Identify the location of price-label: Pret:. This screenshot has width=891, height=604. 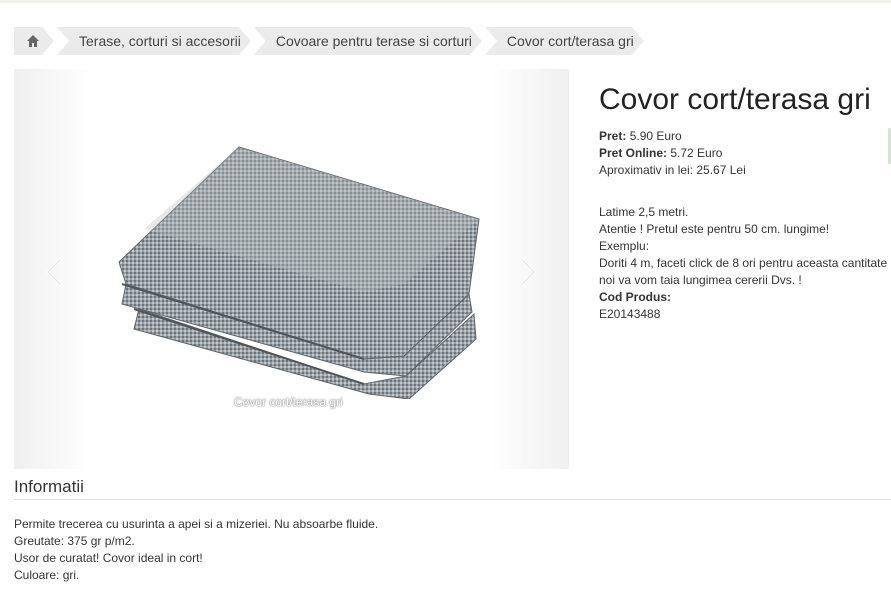
(613, 136).